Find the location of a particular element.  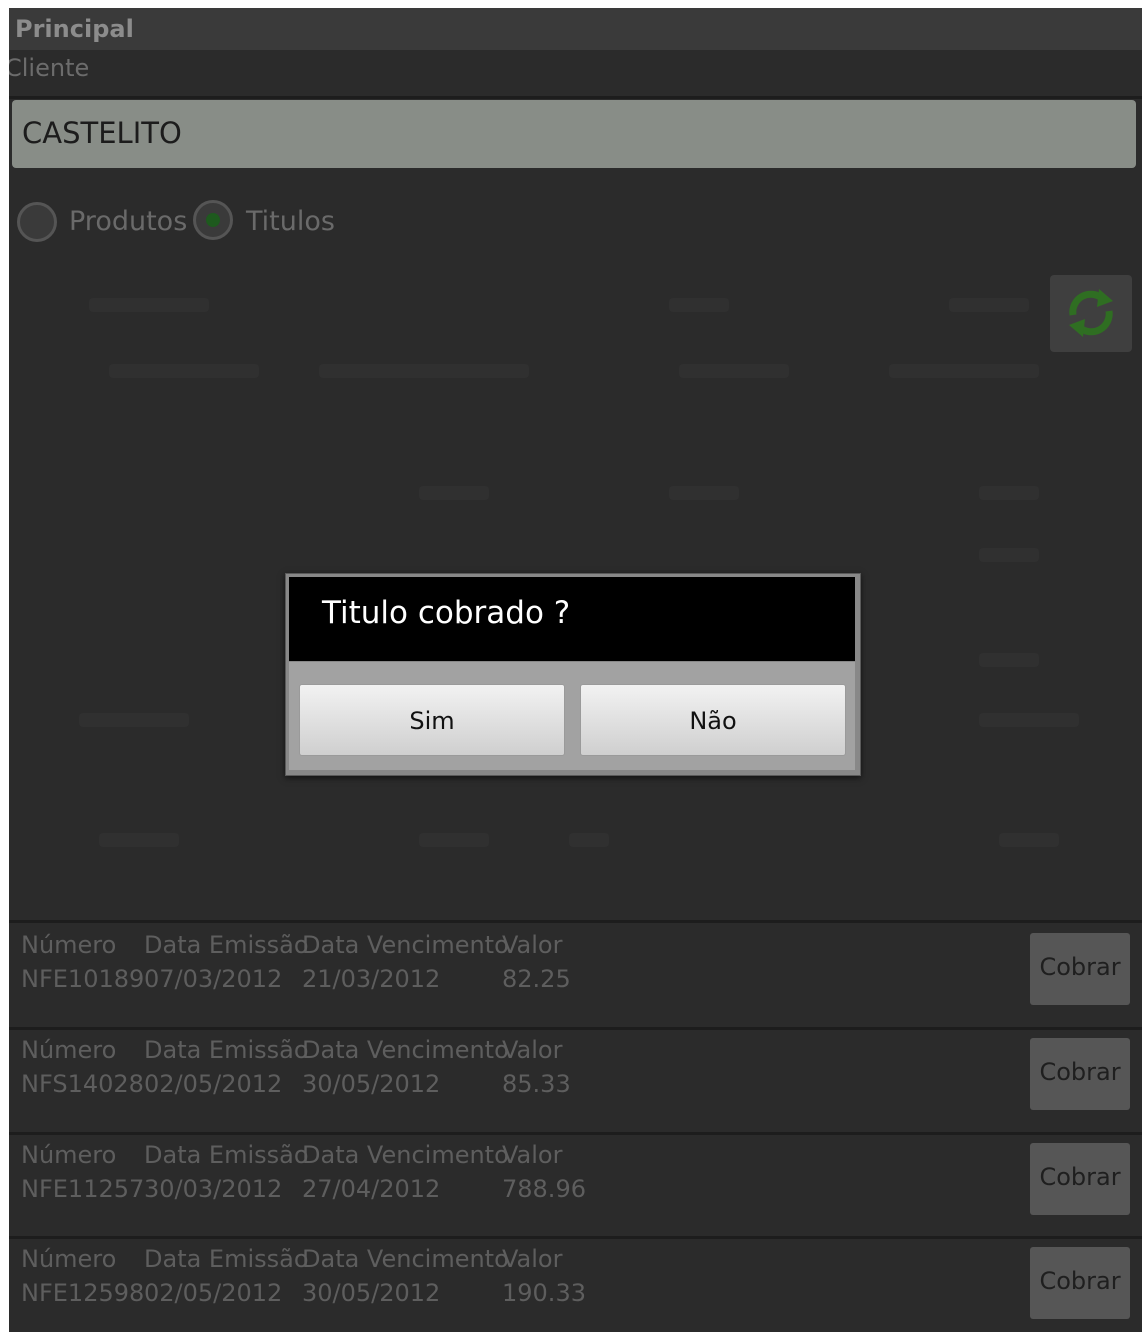

nao-button-label: Não is located at coordinates (713, 721).